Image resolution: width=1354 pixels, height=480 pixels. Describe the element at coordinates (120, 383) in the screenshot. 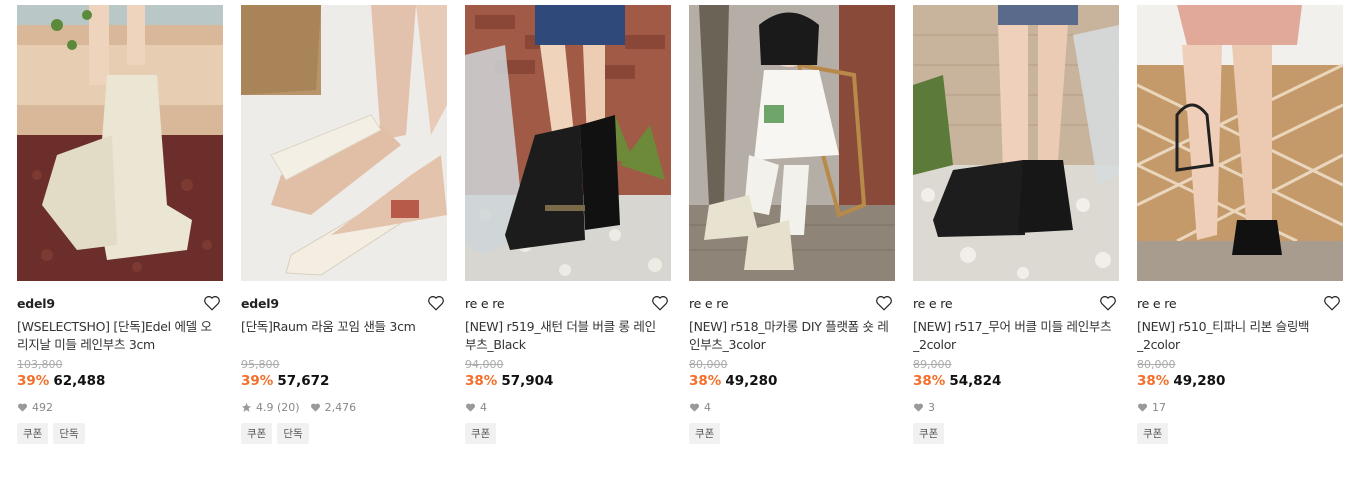

I see `price-row: 39% 62,488` at that location.